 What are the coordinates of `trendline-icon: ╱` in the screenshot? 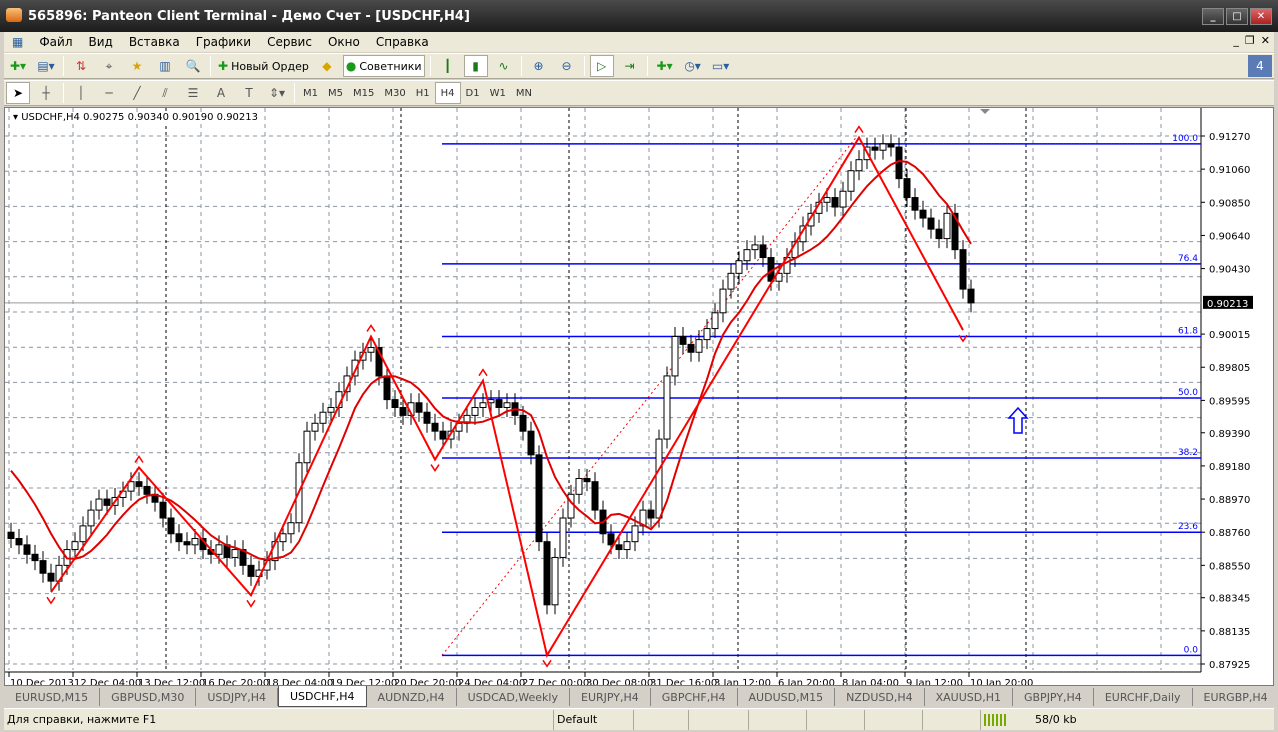 It's located at (137, 93).